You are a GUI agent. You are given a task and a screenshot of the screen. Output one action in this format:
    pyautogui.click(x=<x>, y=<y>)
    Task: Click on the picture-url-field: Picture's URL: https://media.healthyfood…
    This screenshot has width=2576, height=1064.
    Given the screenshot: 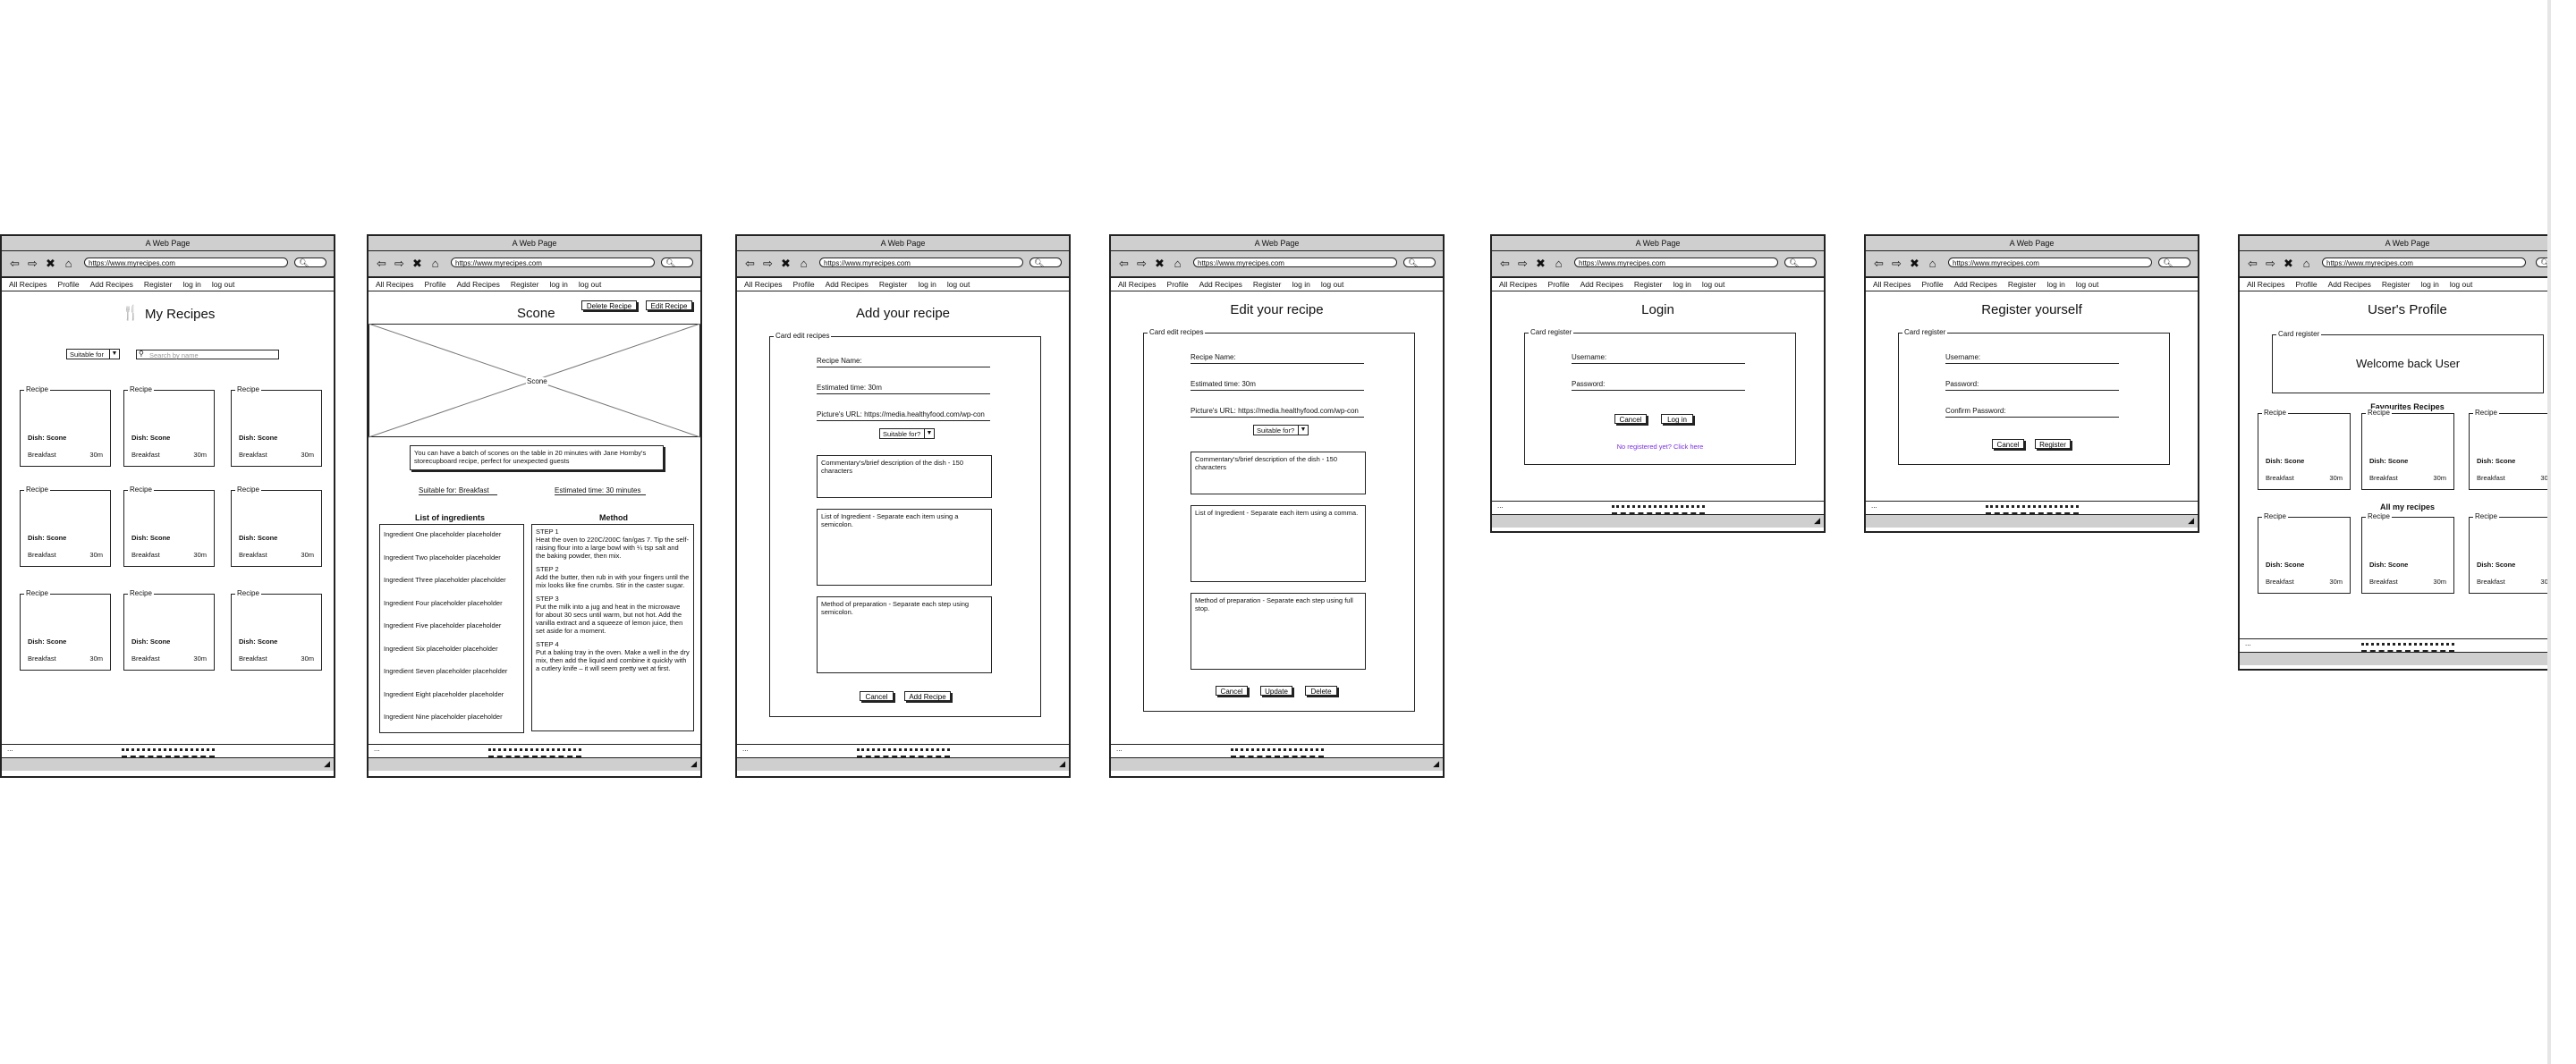 What is the action you would take?
    pyautogui.click(x=903, y=415)
    